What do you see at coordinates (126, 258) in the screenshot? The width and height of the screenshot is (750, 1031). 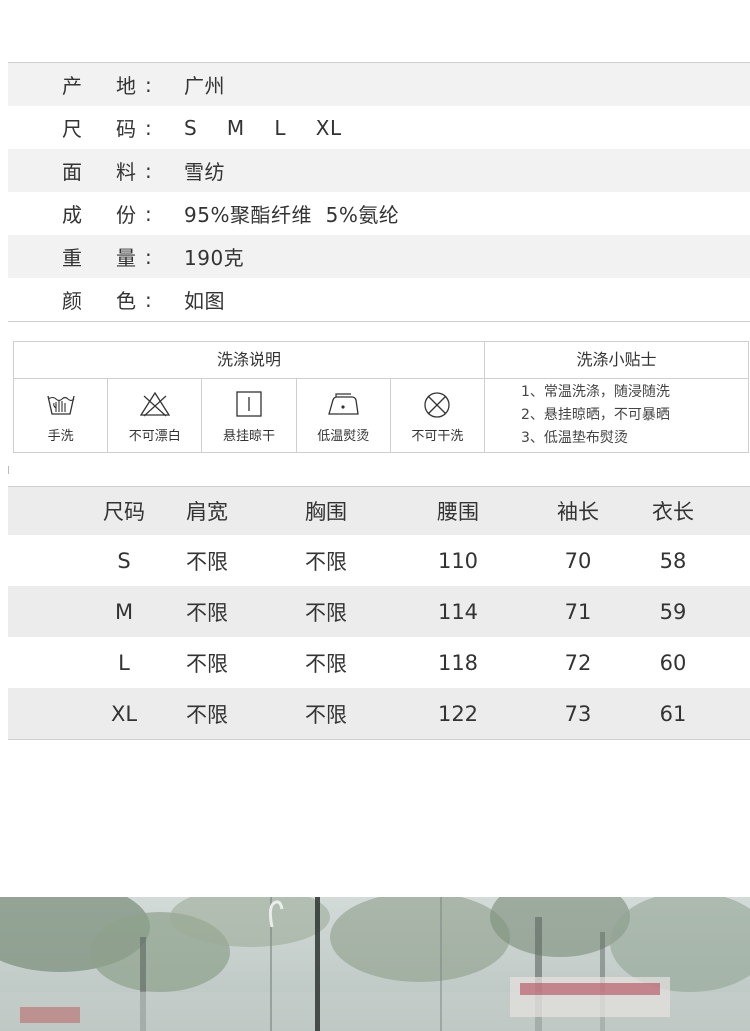 I see `spec-key-char: 量` at bounding box center [126, 258].